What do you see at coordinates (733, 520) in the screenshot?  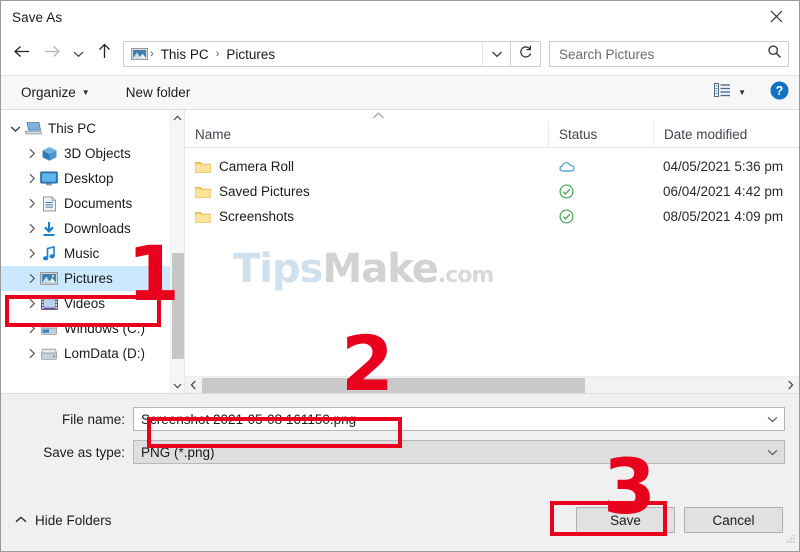 I see `cancel-button: Cancel` at bounding box center [733, 520].